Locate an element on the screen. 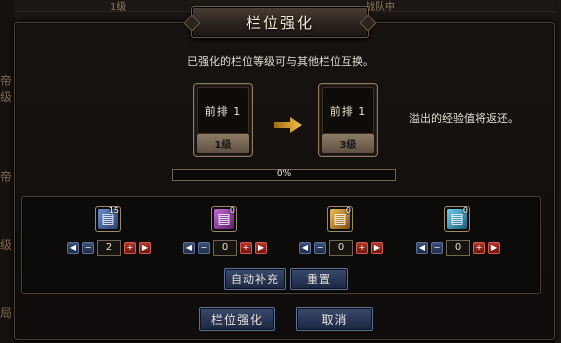 The height and width of the screenshot is (343, 561). background-left-glyph: 局 is located at coordinates (6, 313).